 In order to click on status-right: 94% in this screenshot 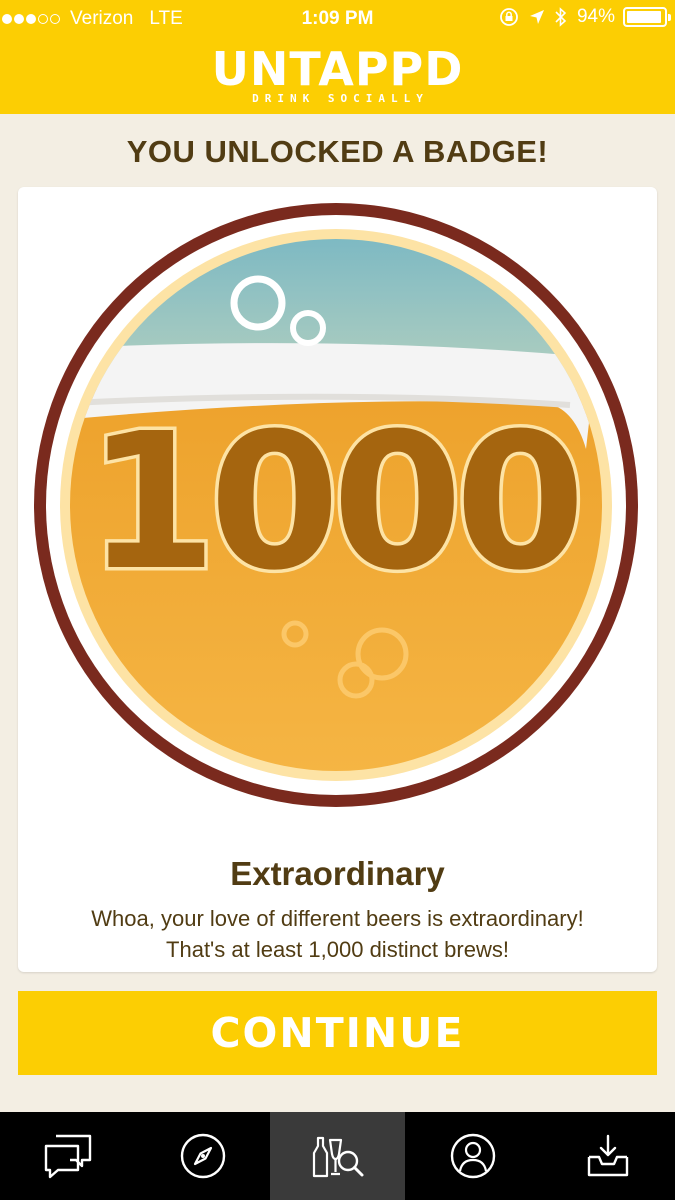, I will do `click(580, 17)`.